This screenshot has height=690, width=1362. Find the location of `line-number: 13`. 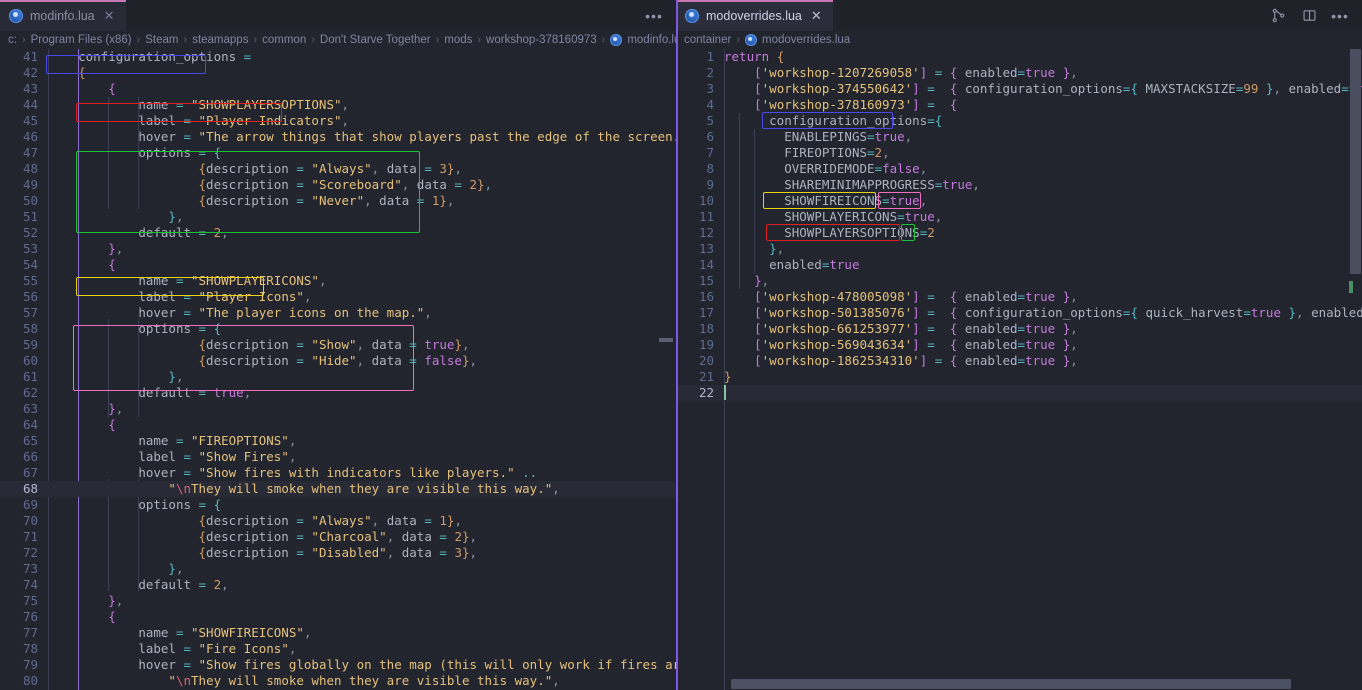

line-number: 13 is located at coordinates (706, 248).